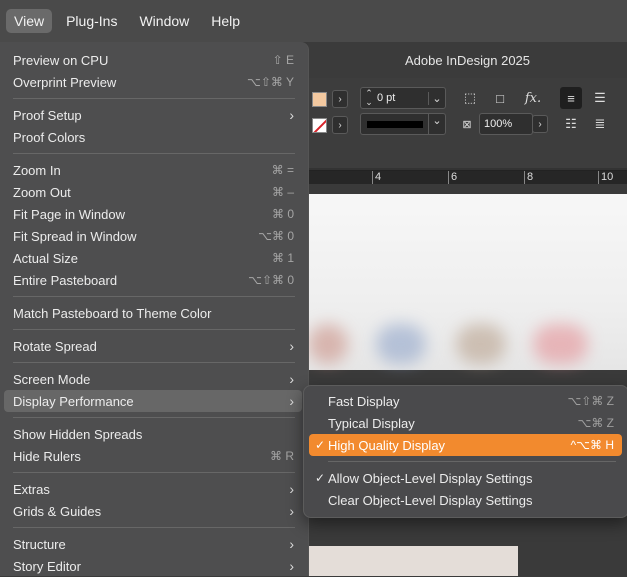  What do you see at coordinates (153, 137) in the screenshot?
I see `menu-item-proof-colors: Proof Colors` at bounding box center [153, 137].